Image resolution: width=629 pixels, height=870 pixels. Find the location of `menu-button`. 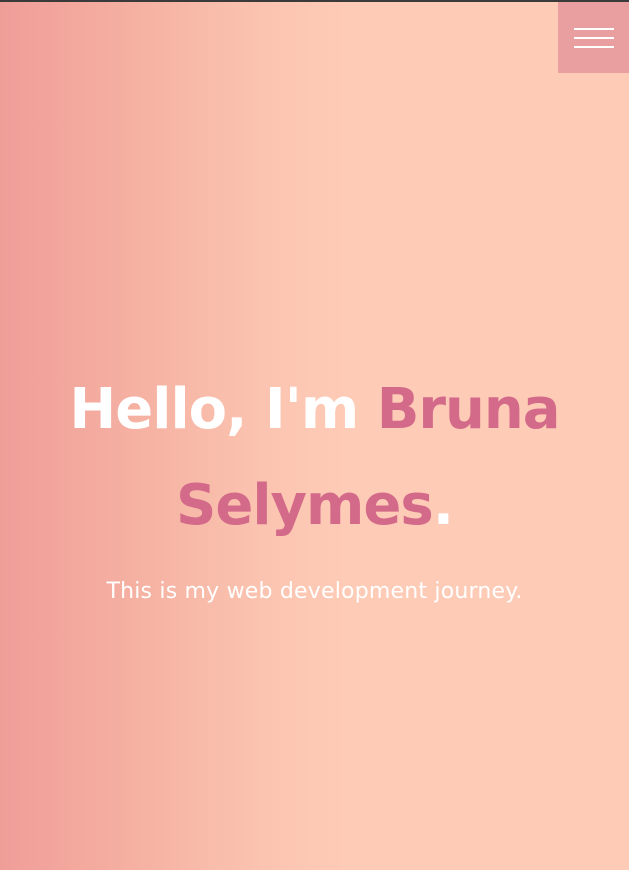

menu-button is located at coordinates (593, 37).